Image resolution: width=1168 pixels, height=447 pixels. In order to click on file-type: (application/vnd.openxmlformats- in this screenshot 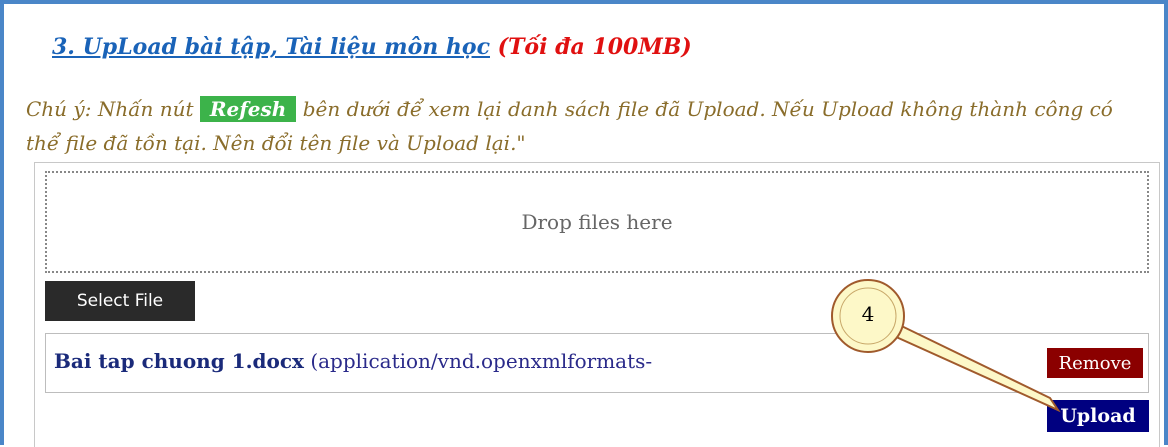, I will do `click(481, 361)`.